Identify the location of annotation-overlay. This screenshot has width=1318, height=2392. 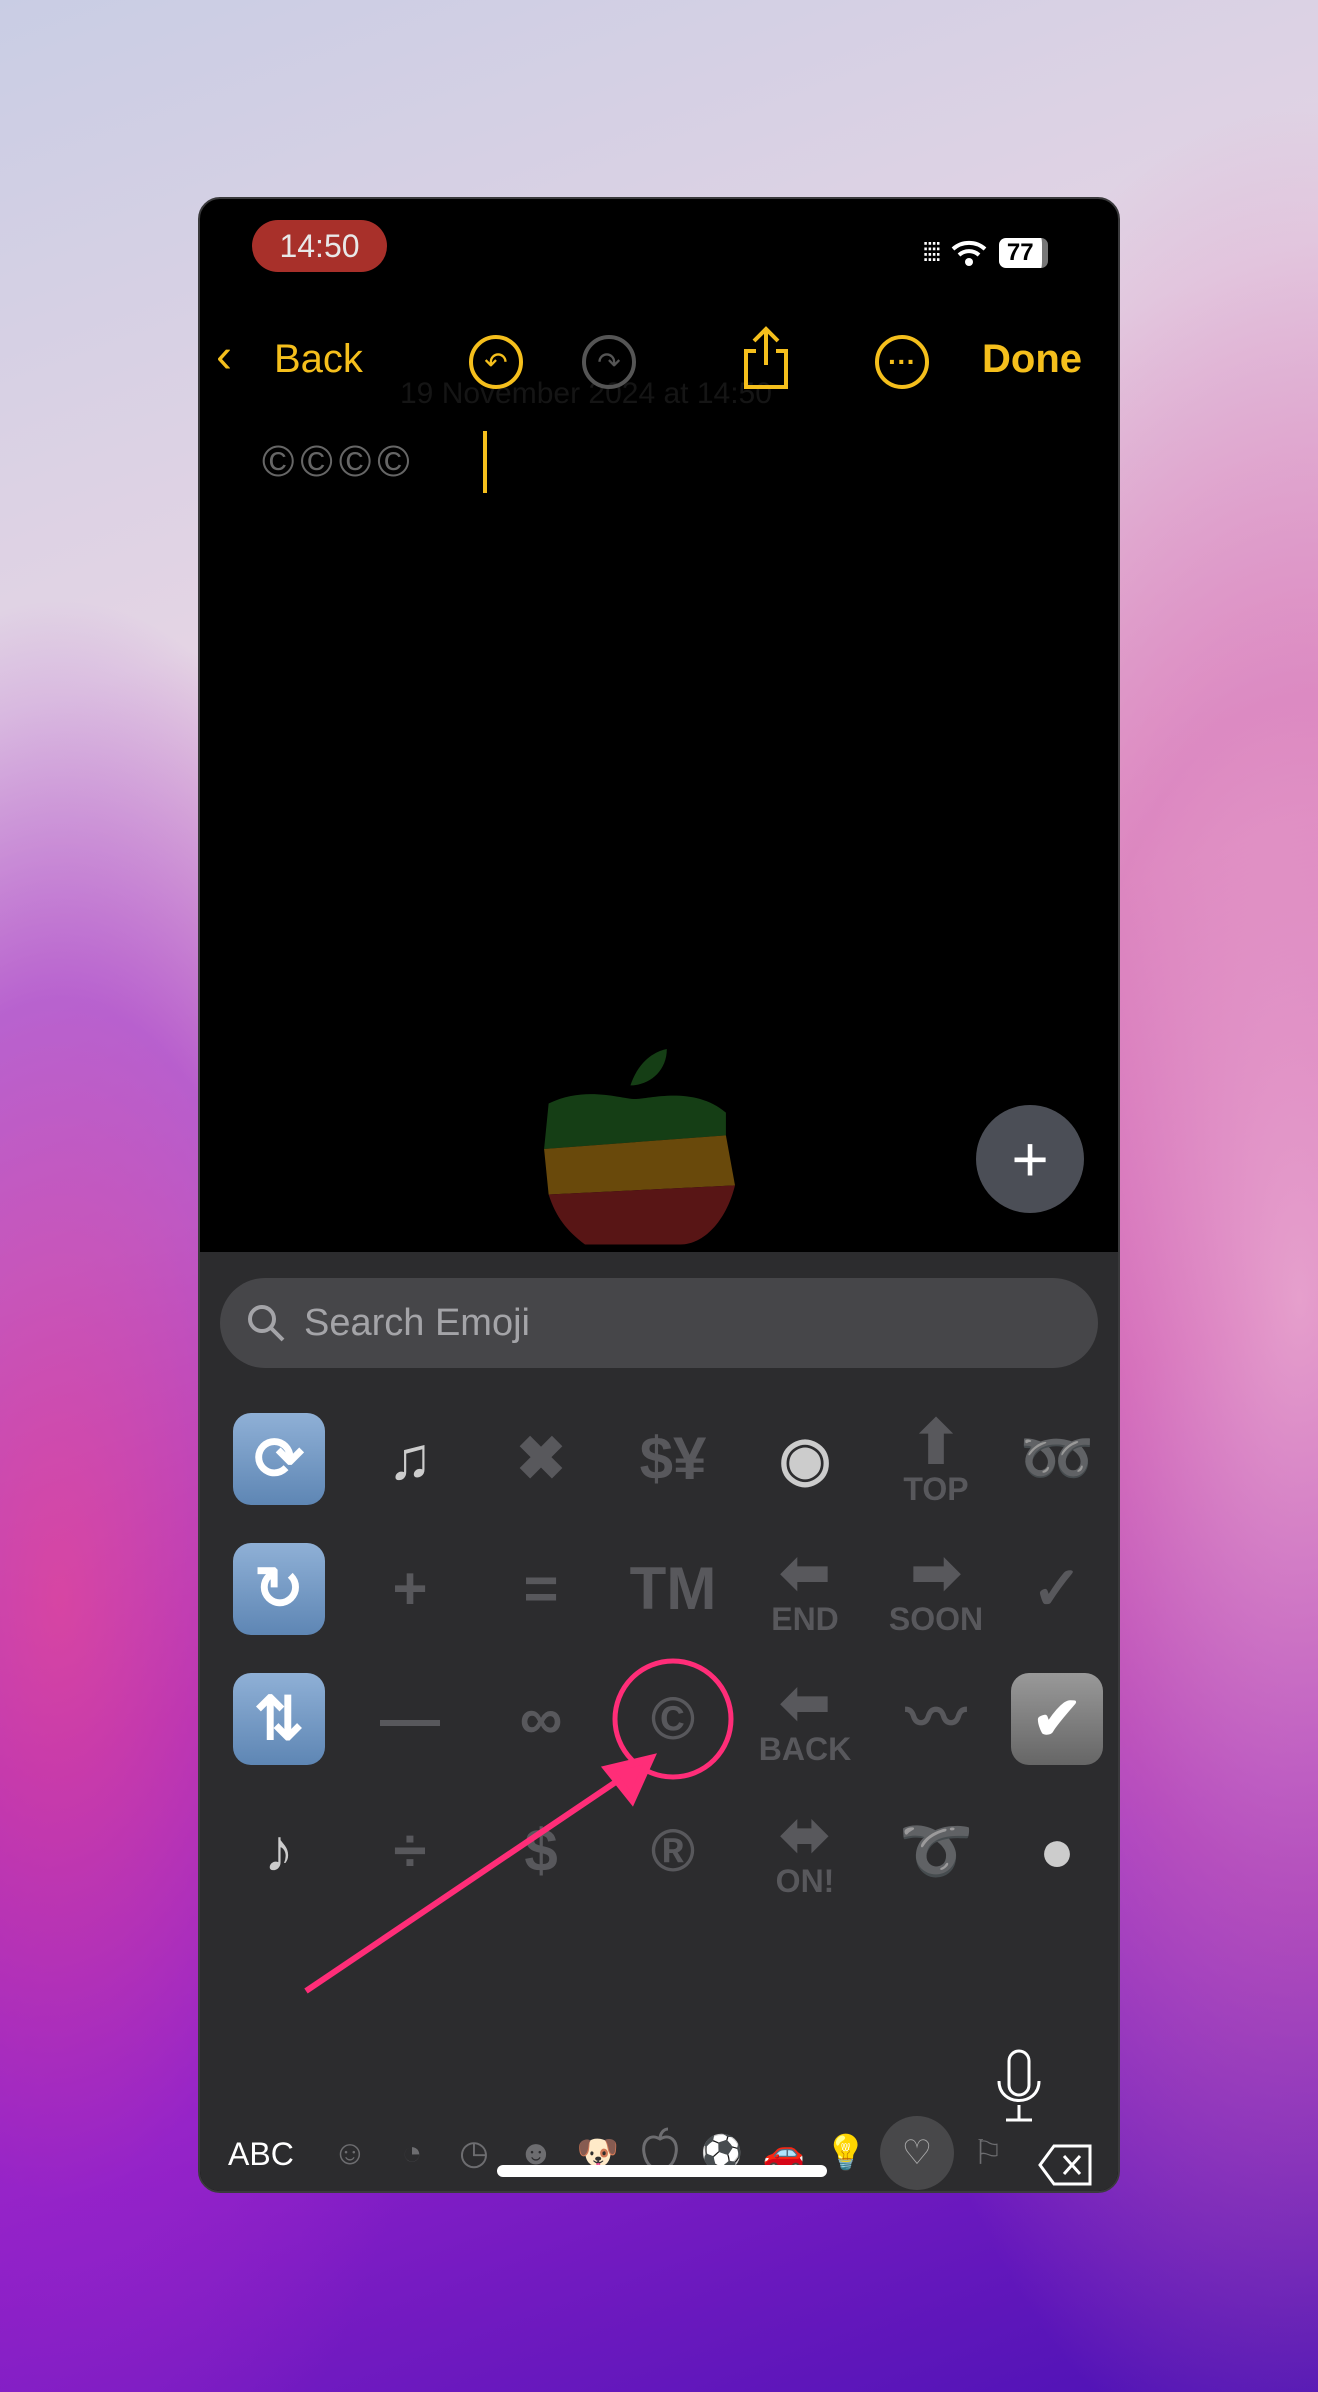
(672, 1890).